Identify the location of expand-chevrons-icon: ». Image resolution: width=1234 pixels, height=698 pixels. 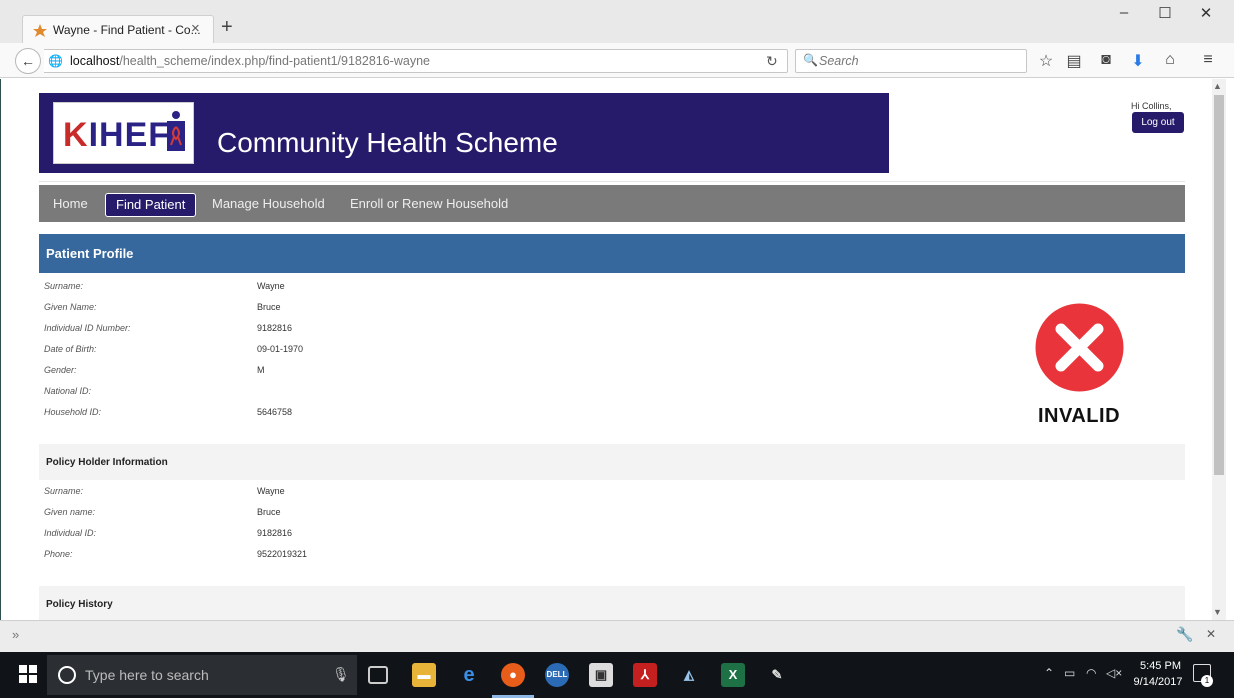
(15, 634).